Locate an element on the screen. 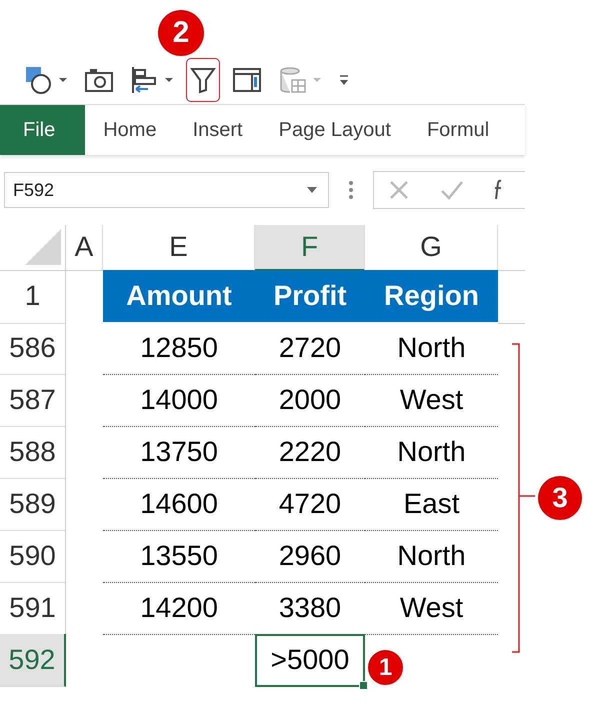 Image resolution: width=600 pixels, height=710 pixels. ribbon-tab: File is located at coordinates (43, 130).